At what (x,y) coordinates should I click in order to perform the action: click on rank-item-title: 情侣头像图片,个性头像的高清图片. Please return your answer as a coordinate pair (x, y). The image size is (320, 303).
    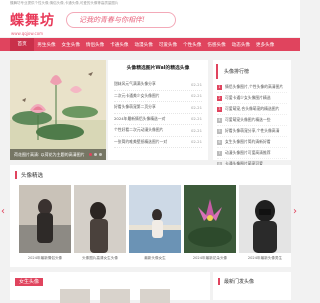
    Looking at the image, I should click on (254, 87).